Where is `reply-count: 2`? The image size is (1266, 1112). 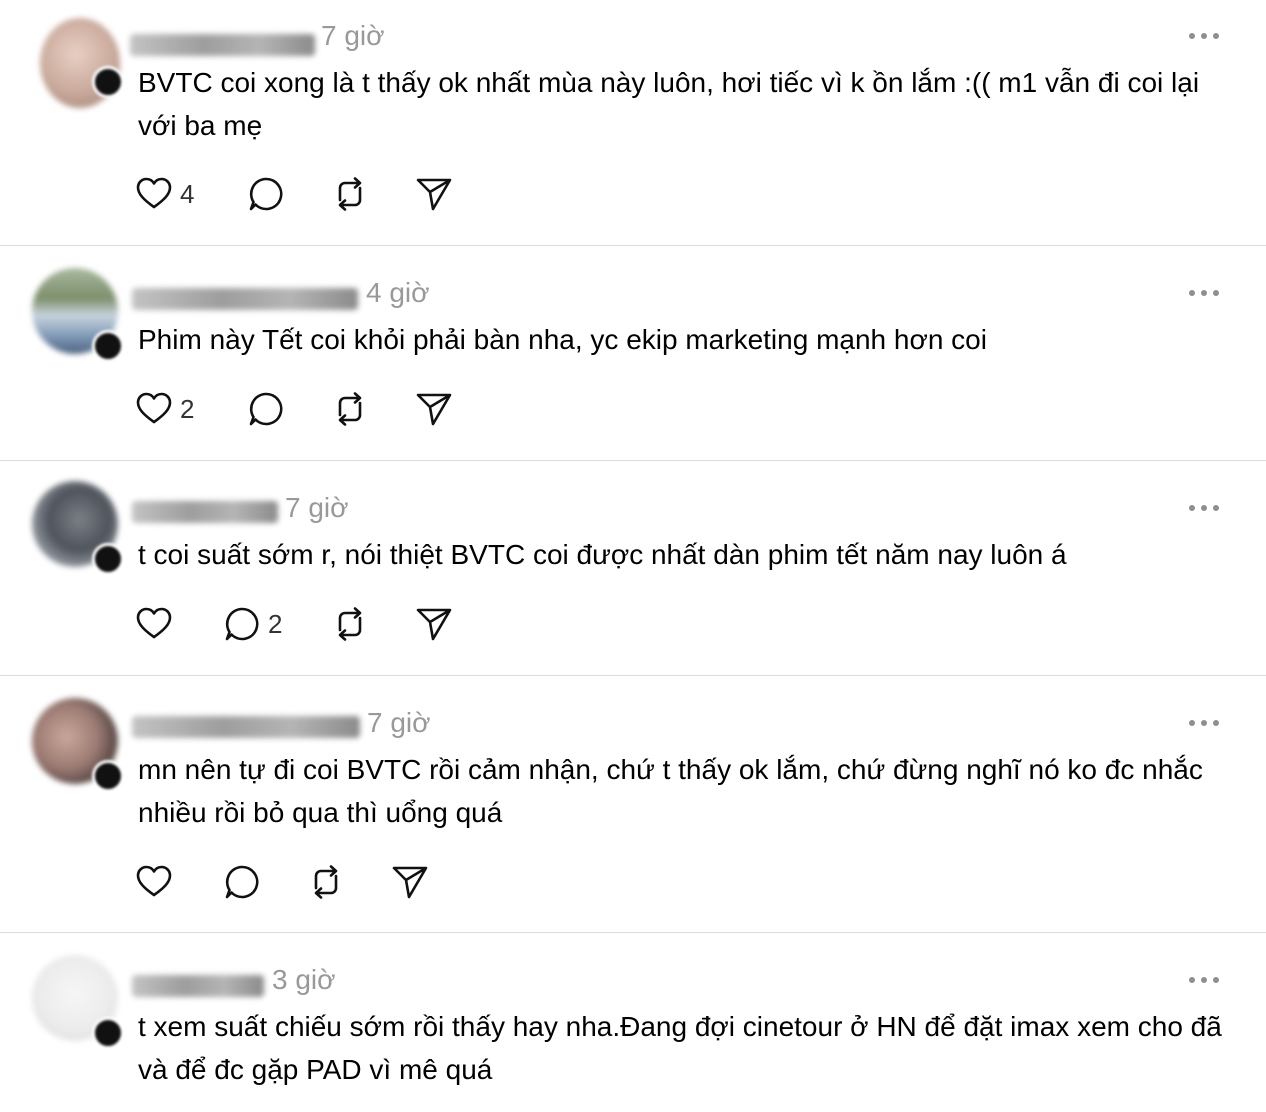 reply-count: 2 is located at coordinates (275, 623).